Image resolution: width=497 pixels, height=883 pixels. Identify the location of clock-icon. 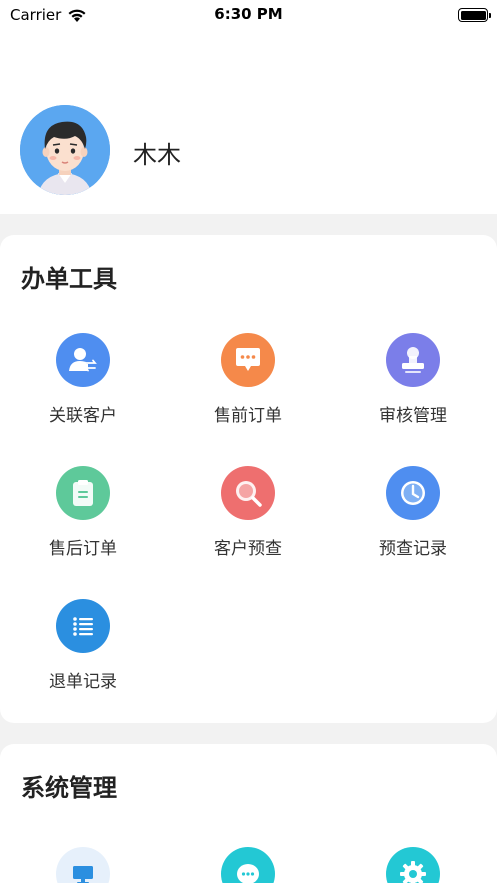
(413, 493).